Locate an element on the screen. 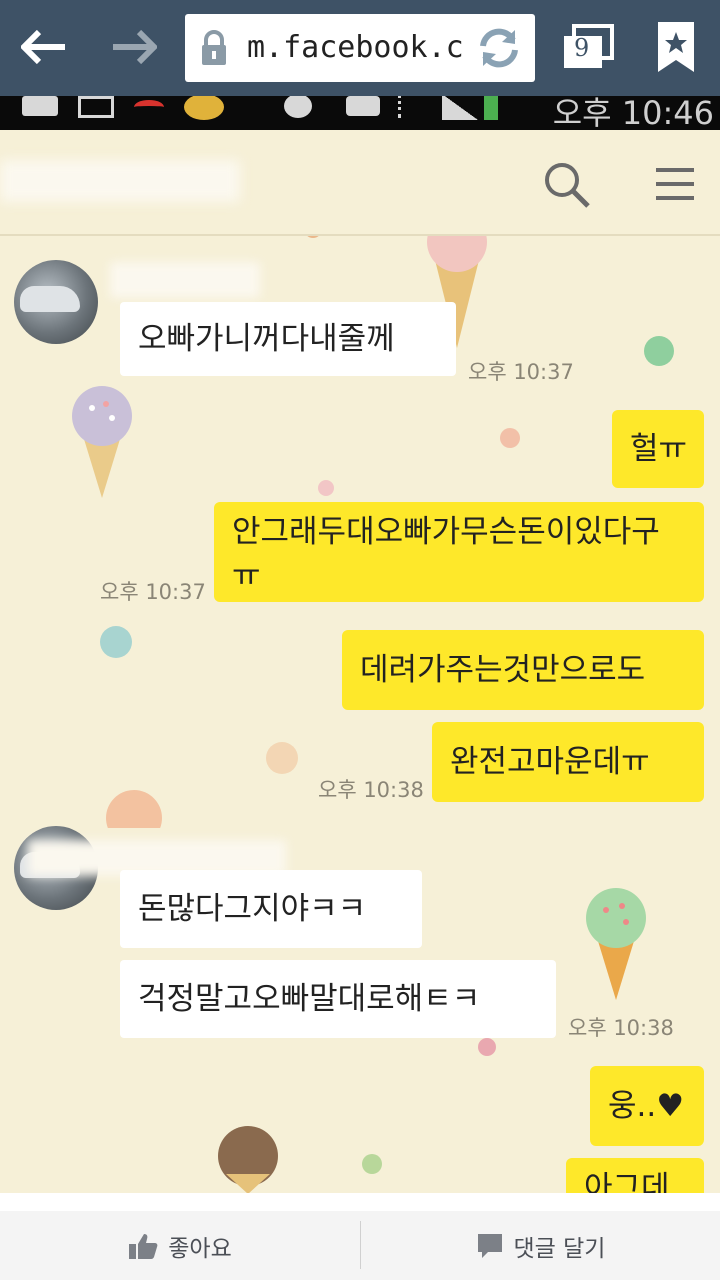 This screenshot has height=1280, width=720. search-icon is located at coordinates (567, 185).